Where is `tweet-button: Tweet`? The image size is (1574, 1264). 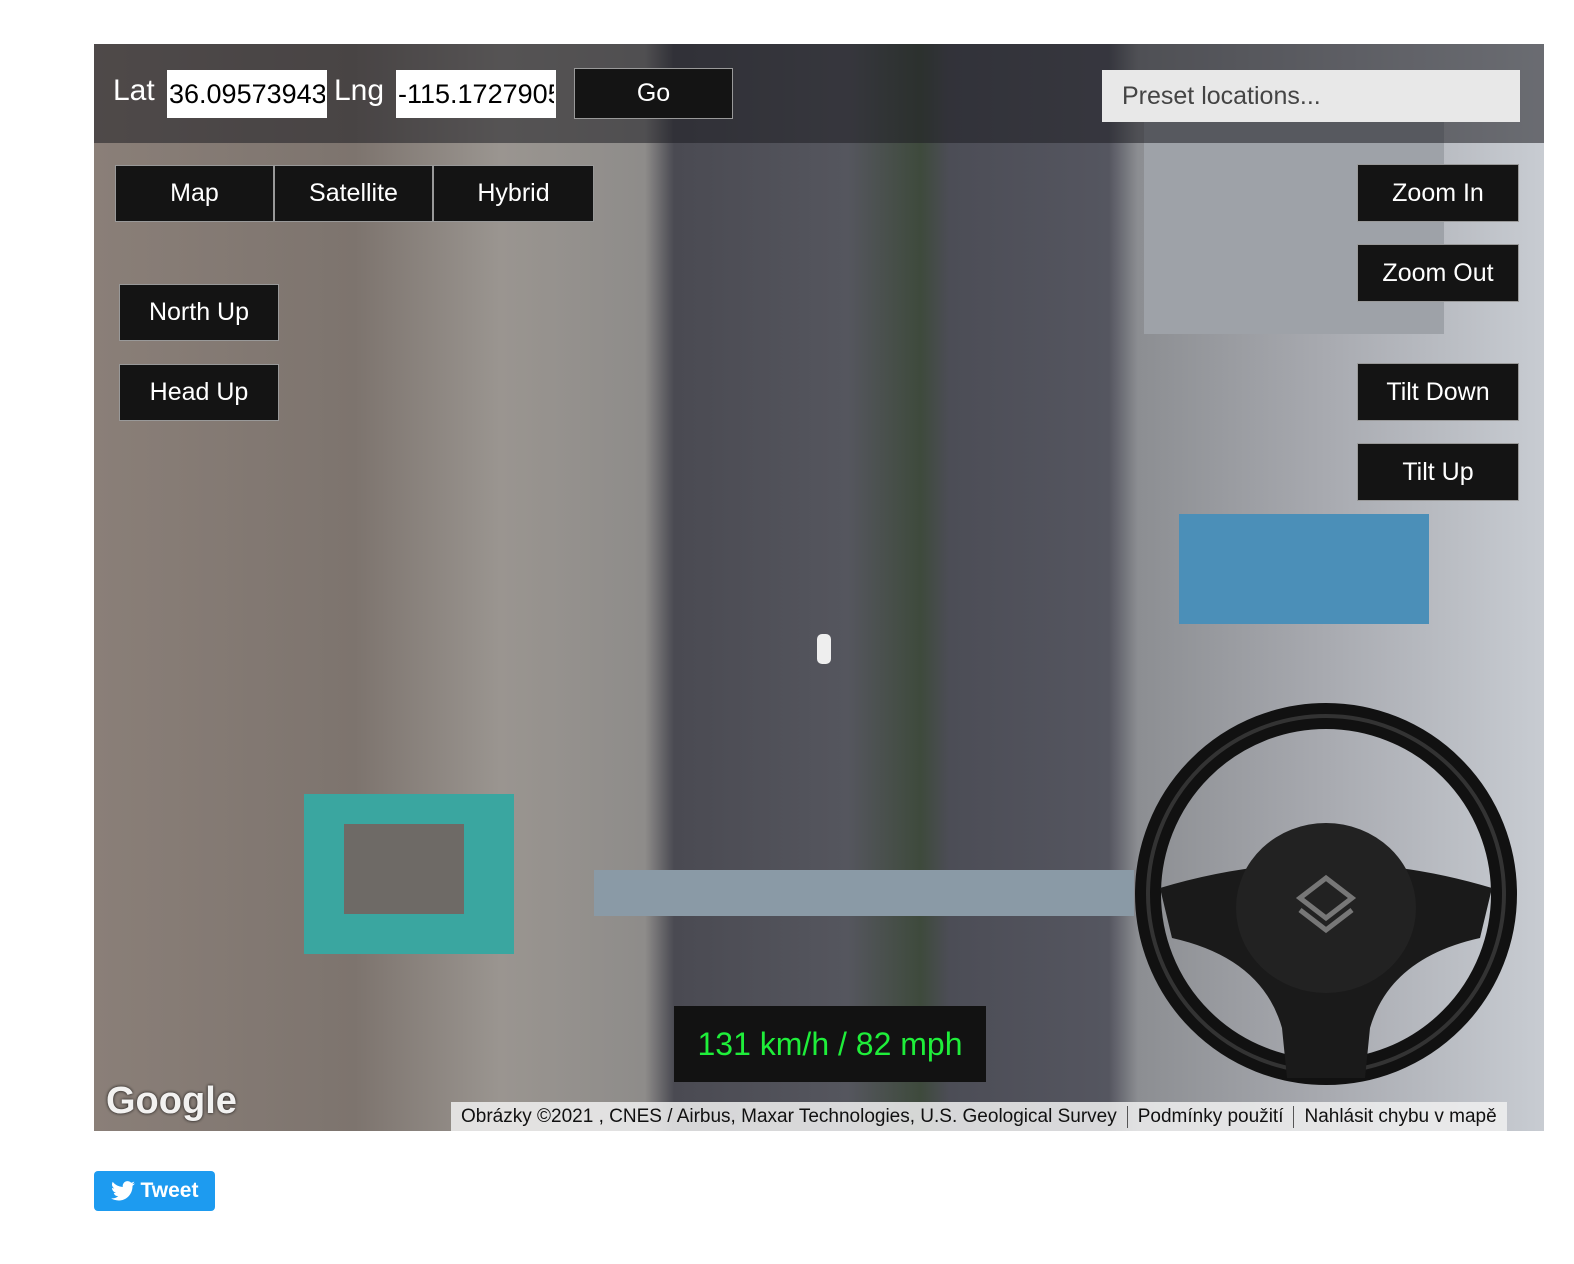 tweet-button: Tweet is located at coordinates (154, 1191).